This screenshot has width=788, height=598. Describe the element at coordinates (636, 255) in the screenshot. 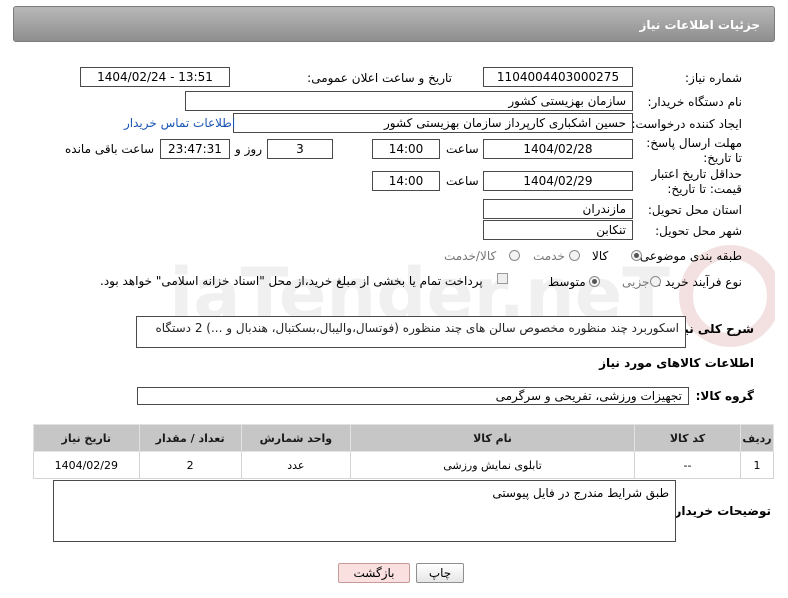

I see `category-radio-goods` at that location.